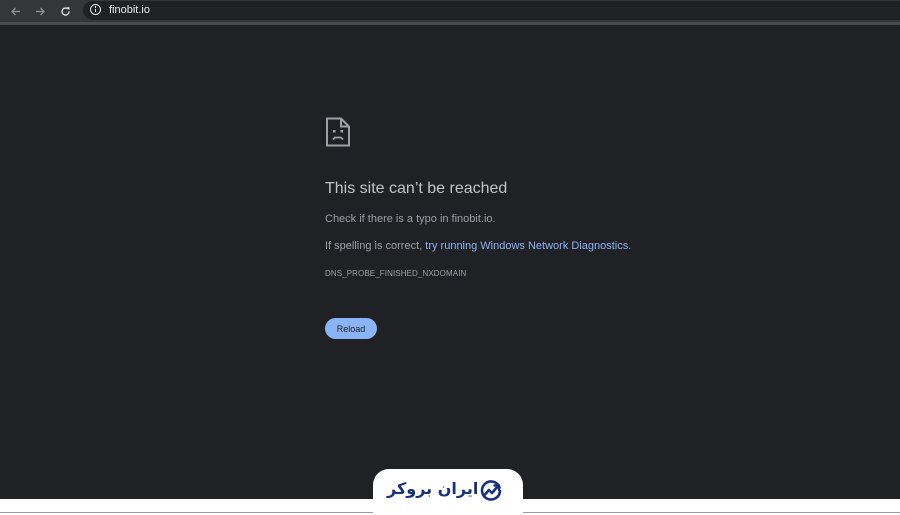  I want to click on address-bar: finobit.io, so click(491, 10).